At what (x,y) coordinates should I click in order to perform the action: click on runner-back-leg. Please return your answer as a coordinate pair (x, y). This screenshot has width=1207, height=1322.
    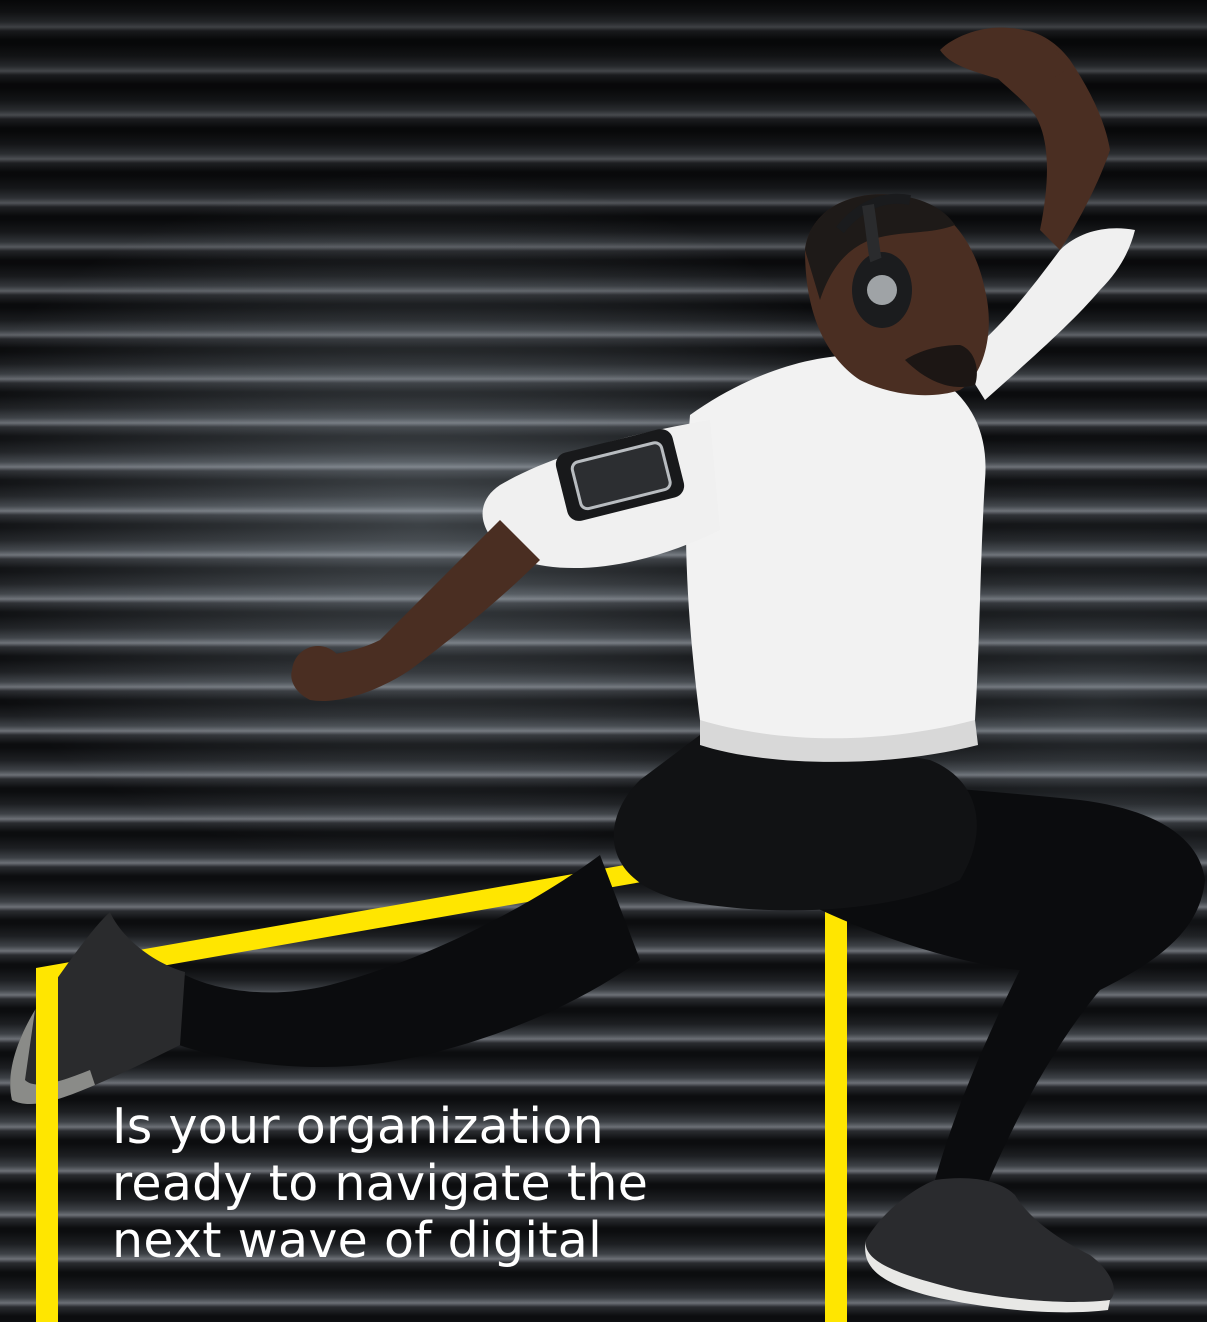
    Looking at the image, I should click on (325, 980).